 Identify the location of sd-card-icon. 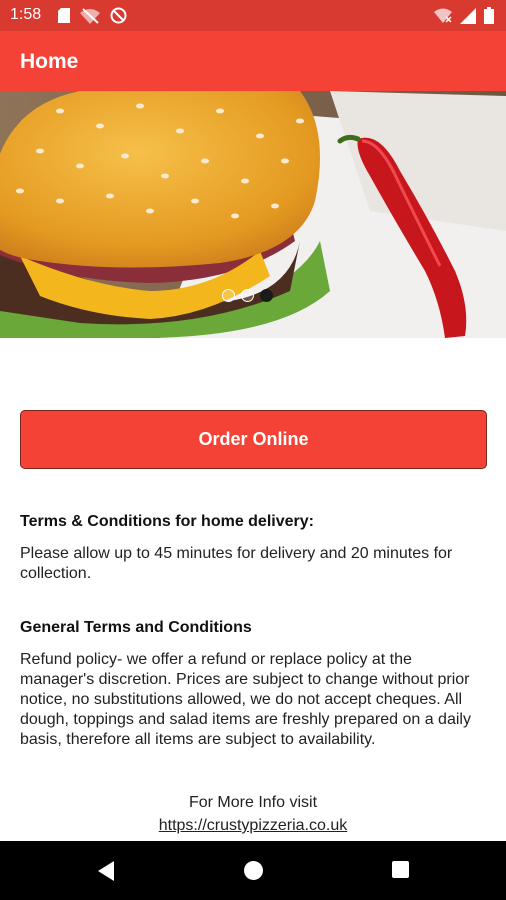
(64, 18).